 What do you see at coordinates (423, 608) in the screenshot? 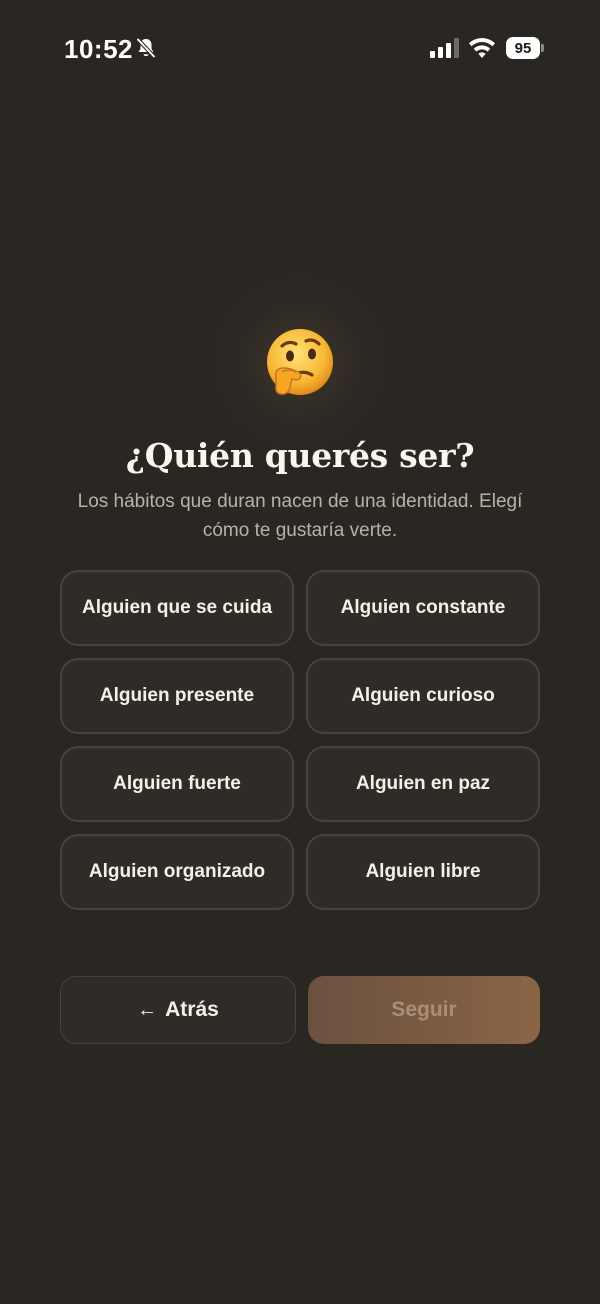
I see `option-alguien-constante: Alguien constante` at bounding box center [423, 608].